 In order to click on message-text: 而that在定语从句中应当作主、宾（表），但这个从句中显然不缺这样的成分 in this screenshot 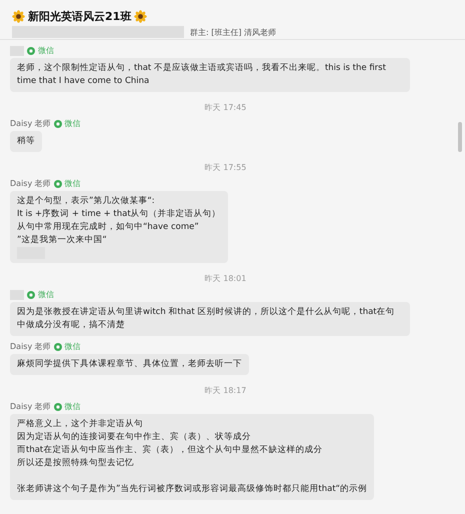, I will do `click(170, 450)`.